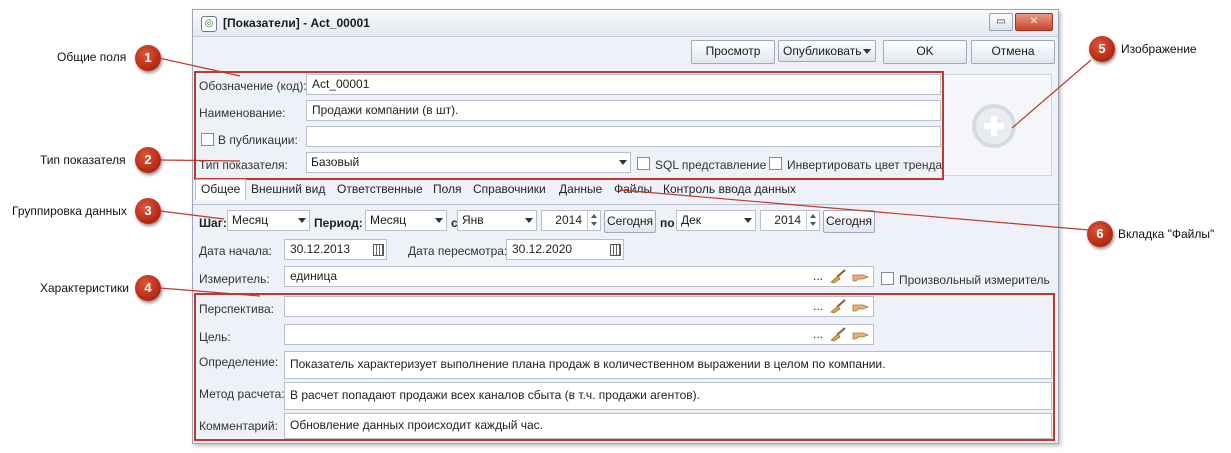 The image size is (1231, 453). I want to click on tab-files: Файлы, so click(633, 189).